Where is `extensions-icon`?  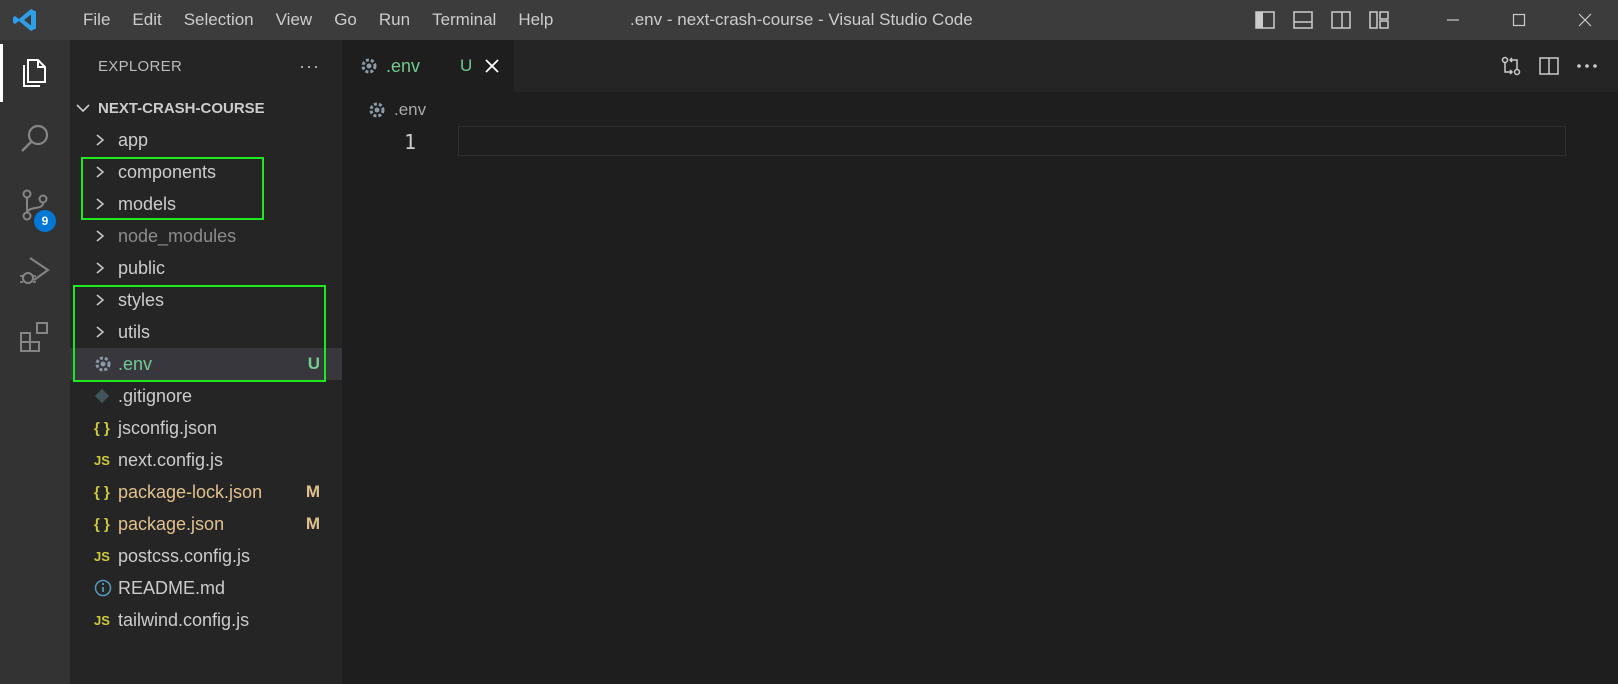 extensions-icon is located at coordinates (35, 337).